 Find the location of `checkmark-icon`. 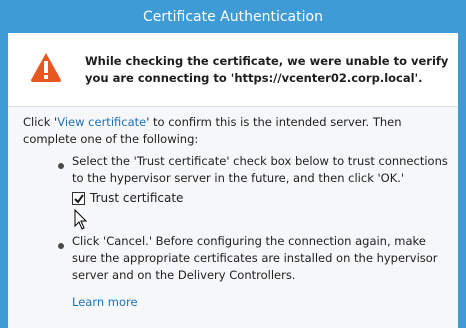

checkmark-icon is located at coordinates (79, 198).